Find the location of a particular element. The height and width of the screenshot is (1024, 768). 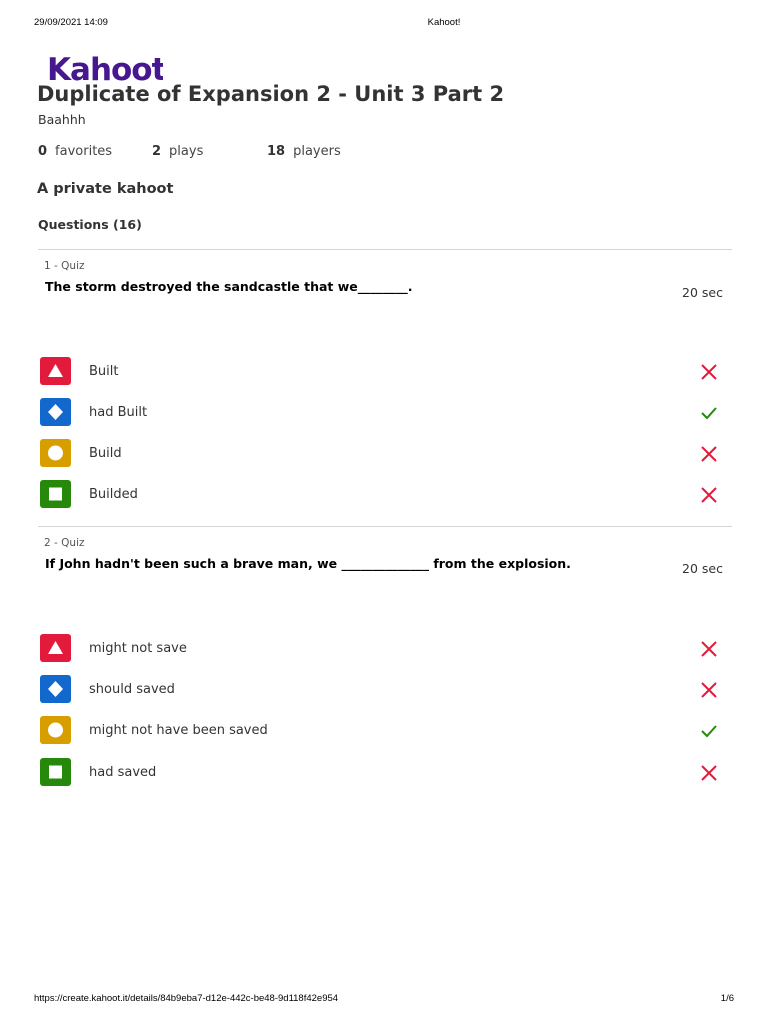

answer-option: should saved is located at coordinates (385, 689).